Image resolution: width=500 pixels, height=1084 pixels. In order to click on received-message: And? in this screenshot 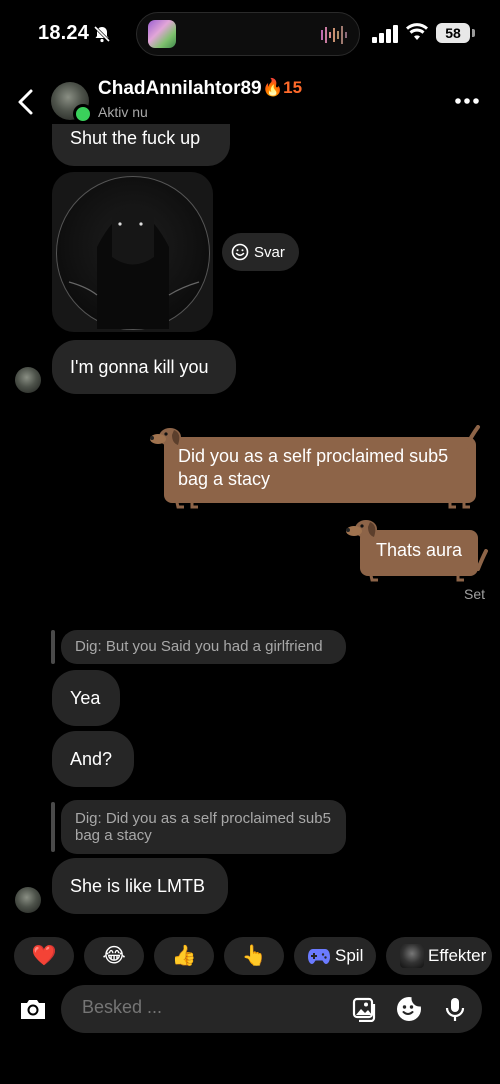, I will do `click(93, 759)`.